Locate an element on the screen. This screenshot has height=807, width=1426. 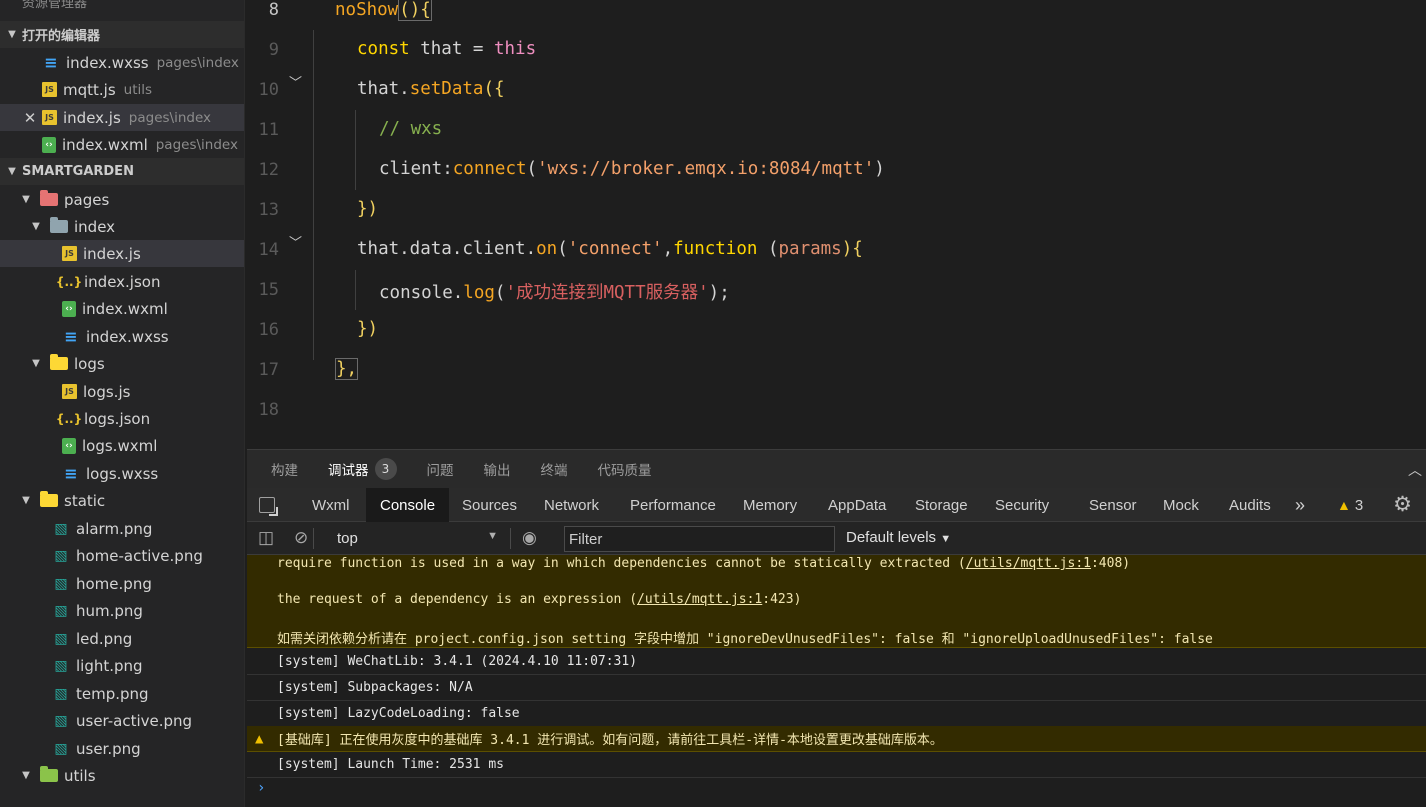
log-levels-select: Default levels ▼ is located at coordinates (898, 537).